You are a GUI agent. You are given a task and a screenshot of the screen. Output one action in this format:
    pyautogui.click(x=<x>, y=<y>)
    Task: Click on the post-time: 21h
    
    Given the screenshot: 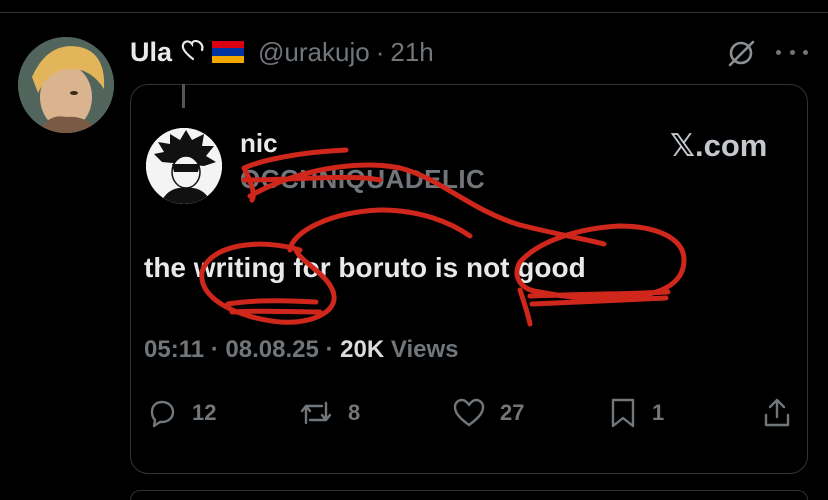 What is the action you would take?
    pyautogui.click(x=411, y=52)
    